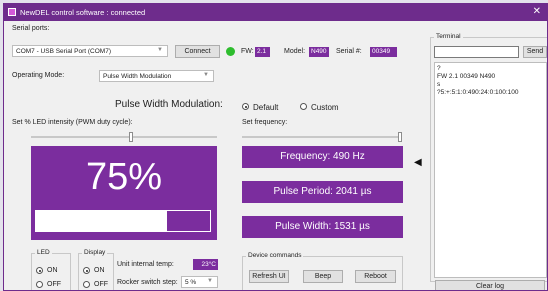 The width and height of the screenshot is (548, 291). I want to click on led-group-title: LED, so click(43, 252).